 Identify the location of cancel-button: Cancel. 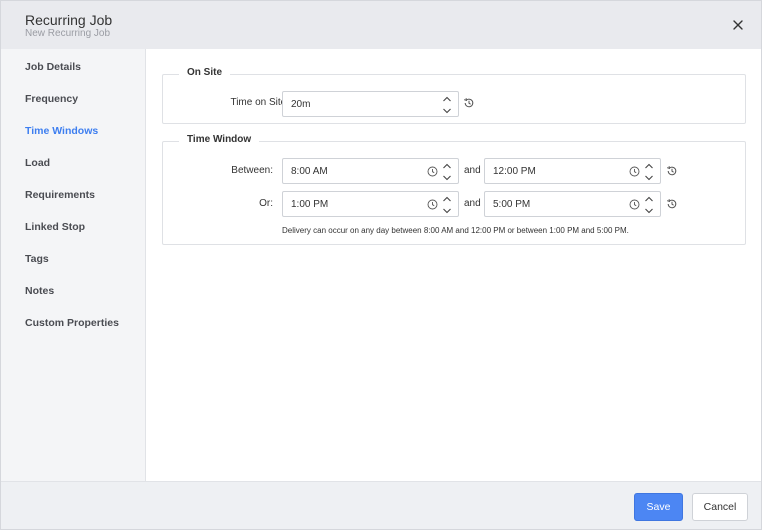
(720, 507).